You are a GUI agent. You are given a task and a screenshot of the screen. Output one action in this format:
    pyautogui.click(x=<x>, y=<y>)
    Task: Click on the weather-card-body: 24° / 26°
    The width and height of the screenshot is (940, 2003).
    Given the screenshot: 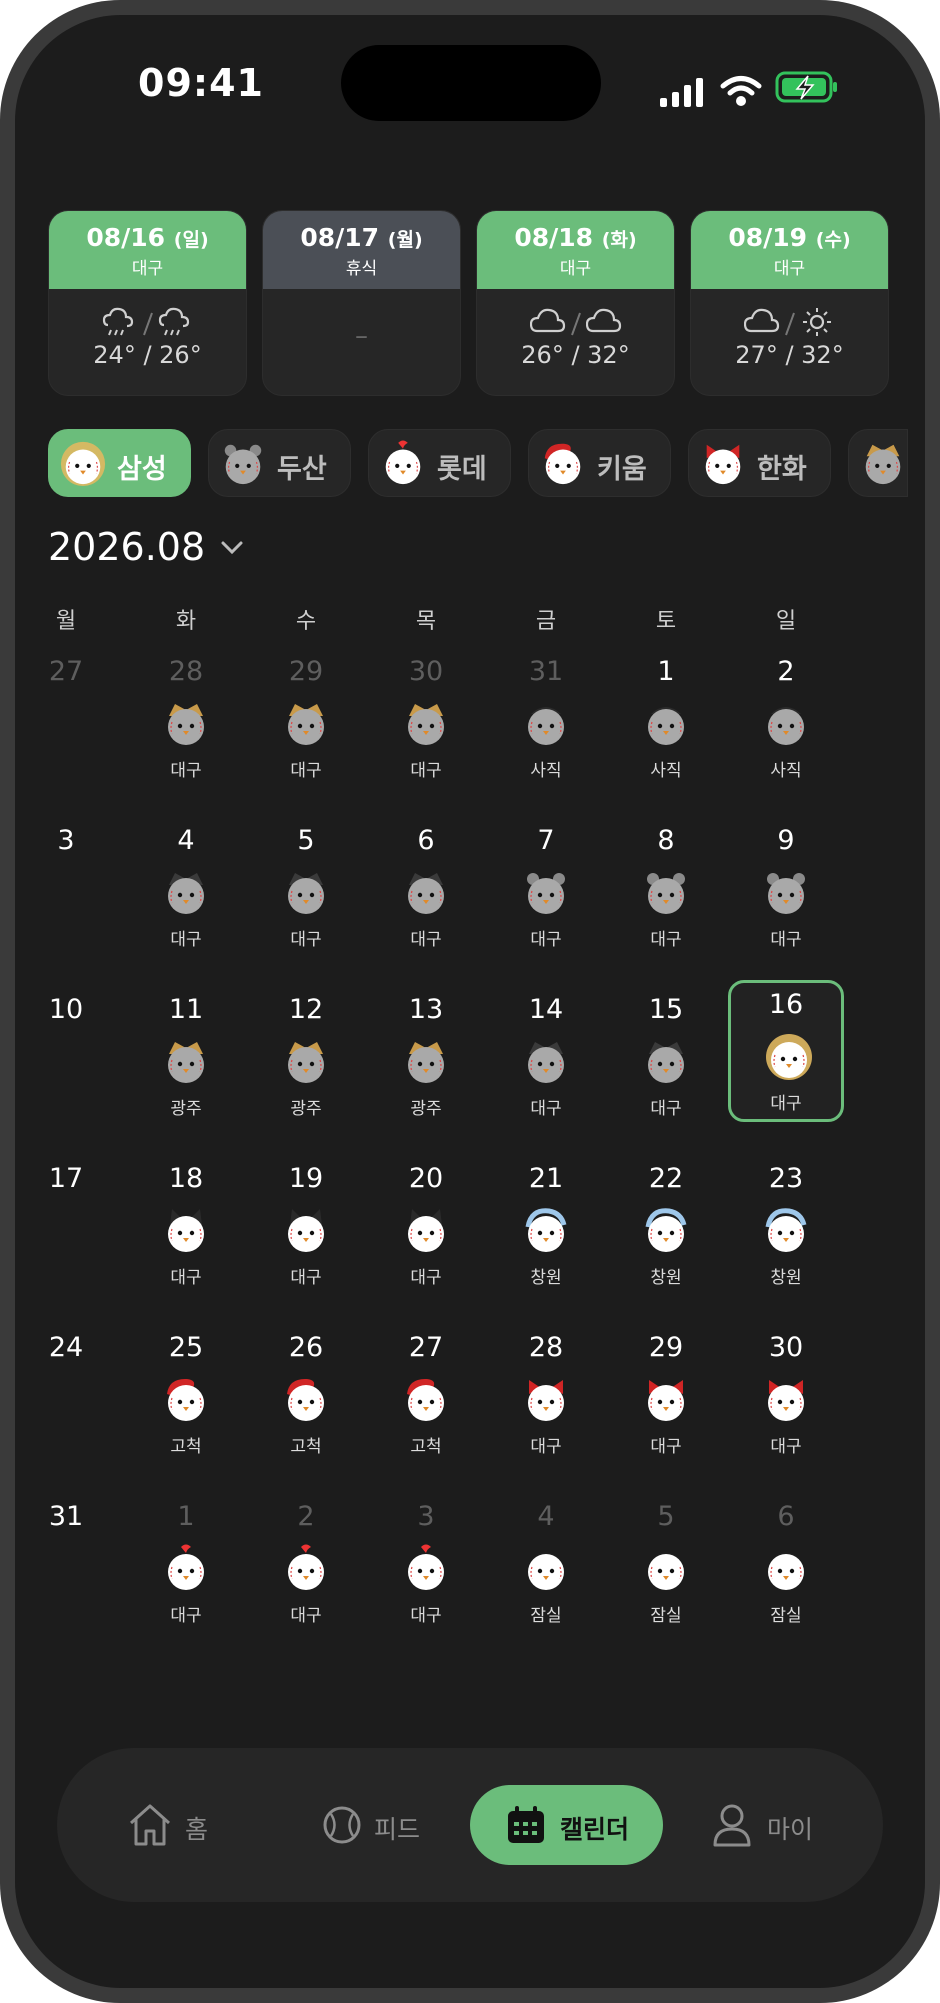 What is the action you would take?
    pyautogui.click(x=147, y=342)
    